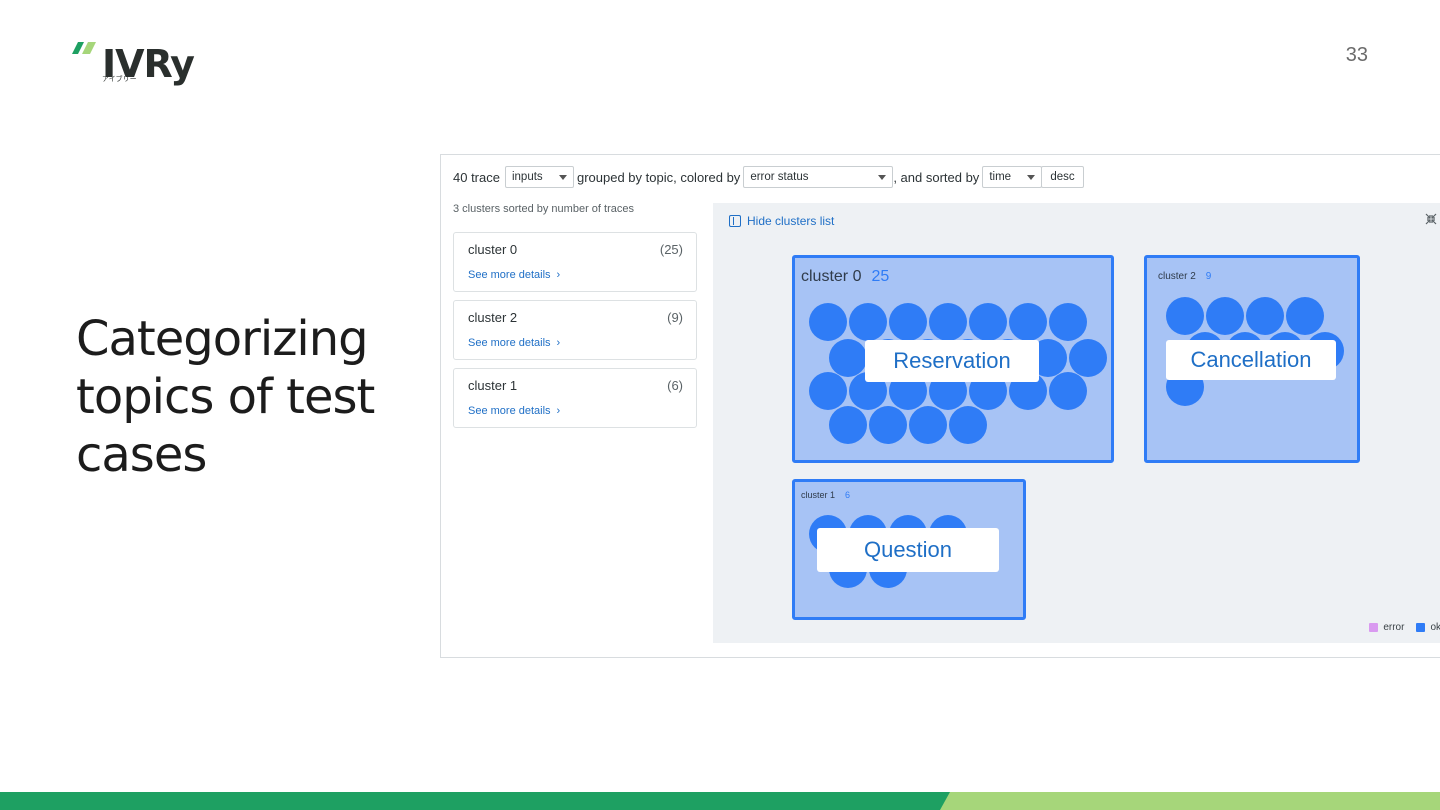  Describe the element at coordinates (1394, 627) in the screenshot. I see `legend-label-error: error` at that location.